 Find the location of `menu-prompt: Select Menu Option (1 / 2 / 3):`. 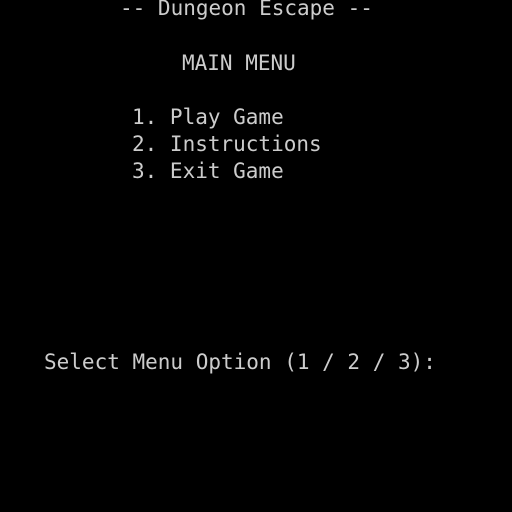

menu-prompt: Select Menu Option (1 / 2 / 3): is located at coordinates (240, 362).